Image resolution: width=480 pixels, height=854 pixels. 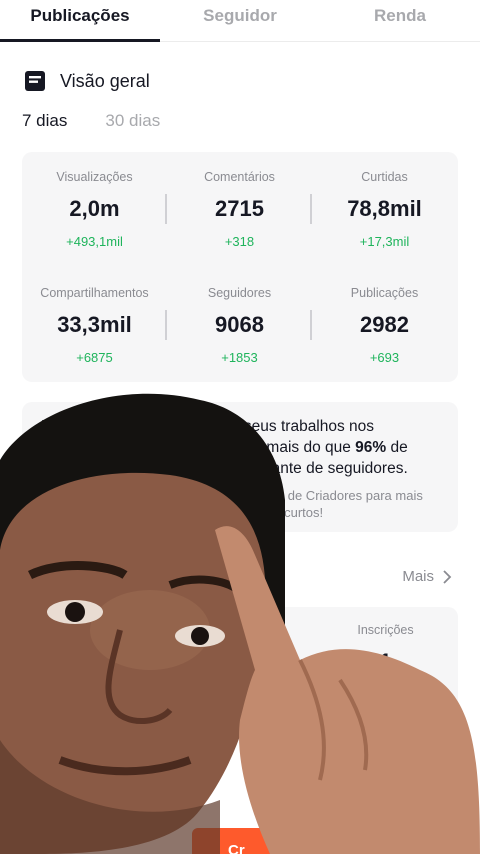 I want to click on overview-header: Visão geral, so click(x=87, y=81).